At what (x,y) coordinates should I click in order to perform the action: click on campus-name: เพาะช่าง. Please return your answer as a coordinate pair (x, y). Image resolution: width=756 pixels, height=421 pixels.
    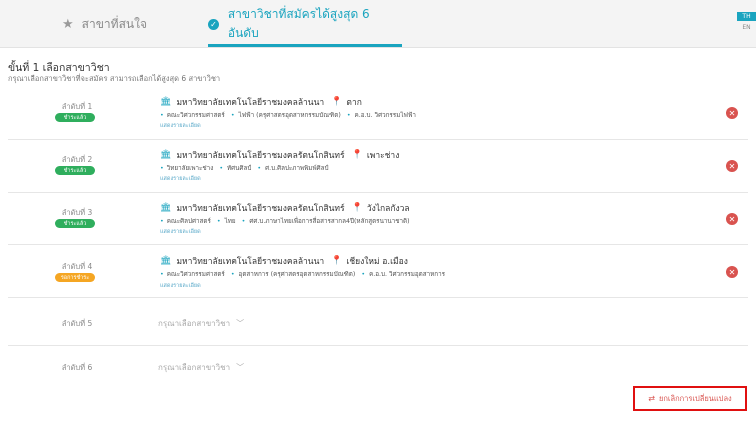
    Looking at the image, I should click on (383, 156).